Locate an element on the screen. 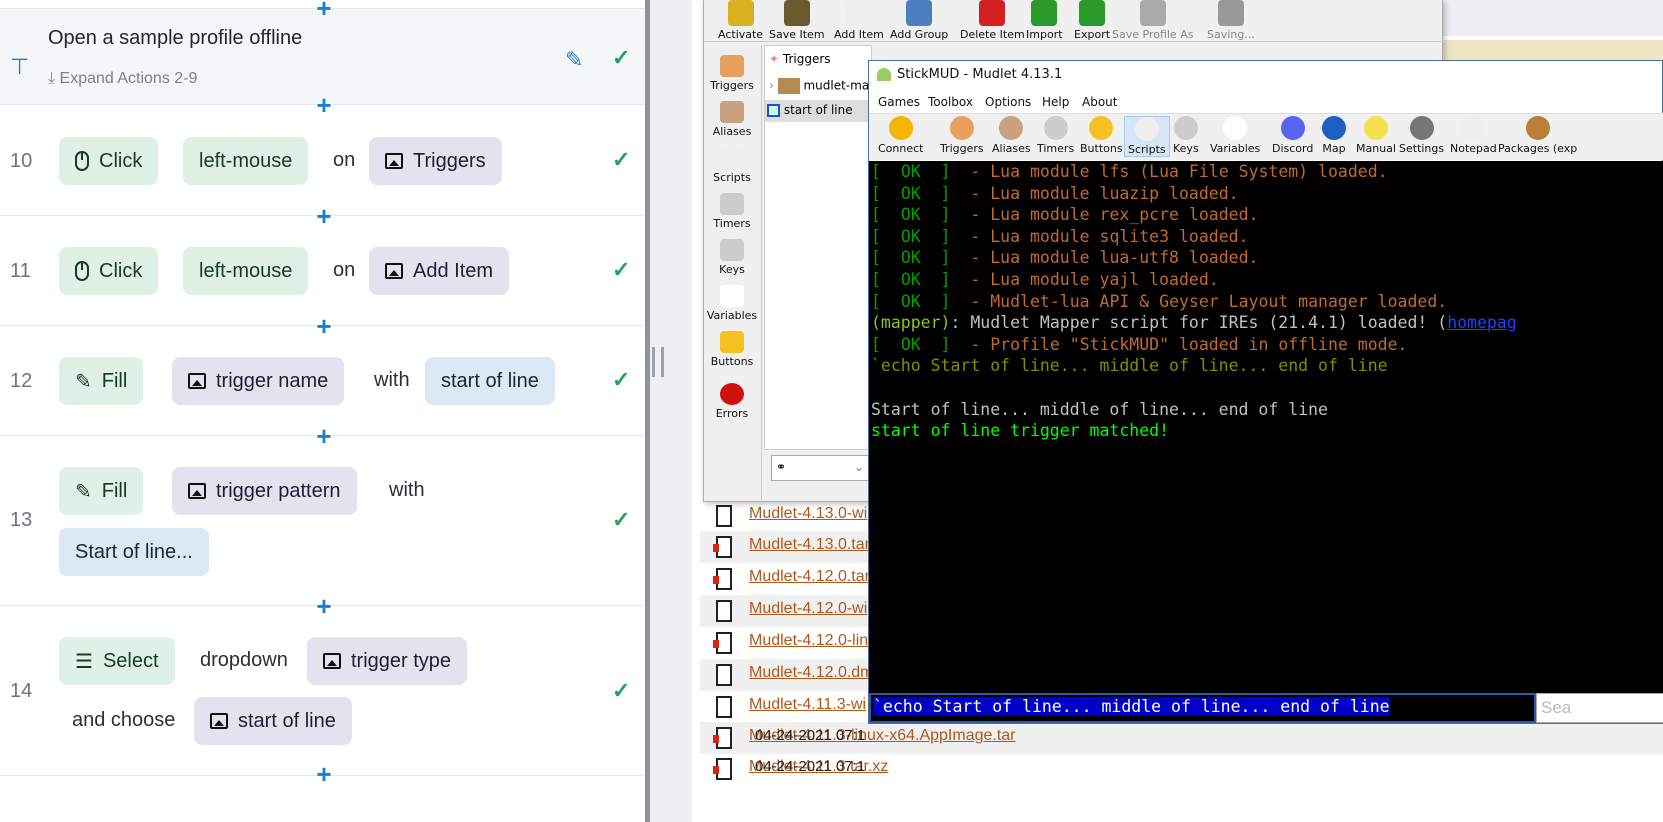 The height and width of the screenshot is (822, 1663). toolbar-scripts: Scripts is located at coordinates (1147, 136).